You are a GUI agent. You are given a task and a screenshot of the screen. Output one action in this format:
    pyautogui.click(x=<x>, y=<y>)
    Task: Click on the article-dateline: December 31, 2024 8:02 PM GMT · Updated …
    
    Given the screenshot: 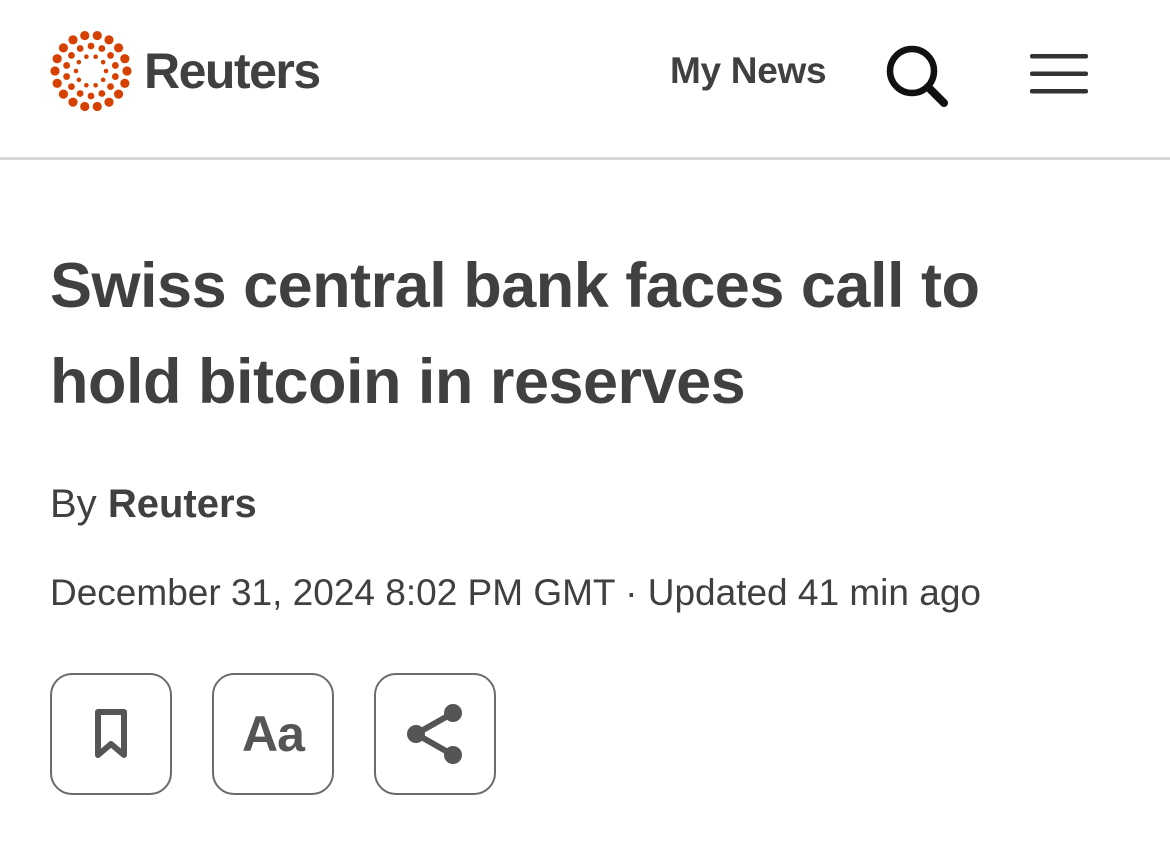 What is the action you would take?
    pyautogui.click(x=515, y=592)
    